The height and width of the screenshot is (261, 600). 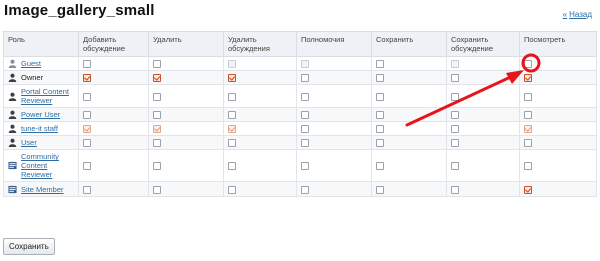 I want to click on role-cell: tune-it staff, so click(x=41, y=129).